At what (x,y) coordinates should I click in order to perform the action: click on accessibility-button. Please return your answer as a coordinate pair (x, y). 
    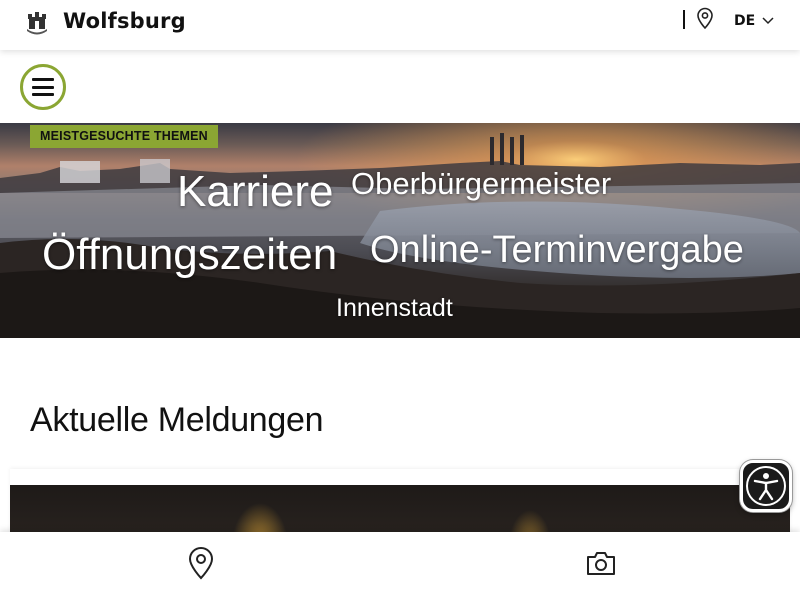
    Looking at the image, I should click on (766, 486).